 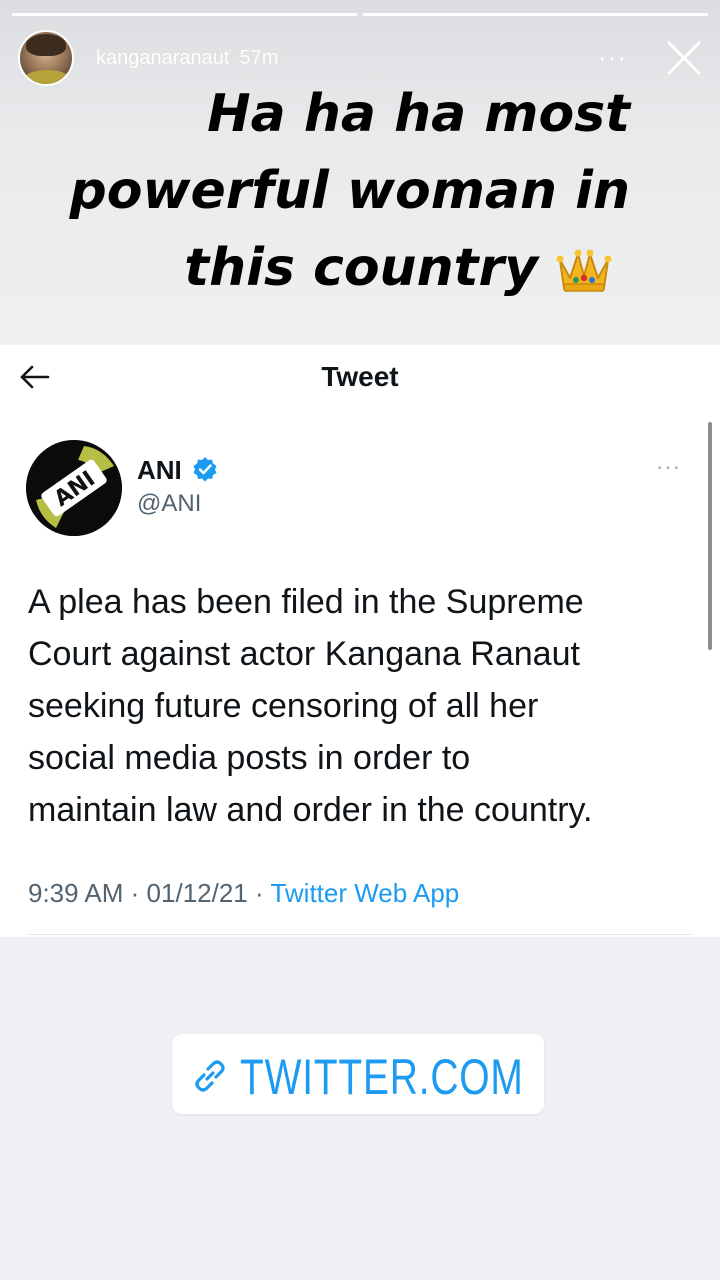 What do you see at coordinates (306, 602) in the screenshot?
I see `tweet-text-line: A plea has been filed in the Supreme` at bounding box center [306, 602].